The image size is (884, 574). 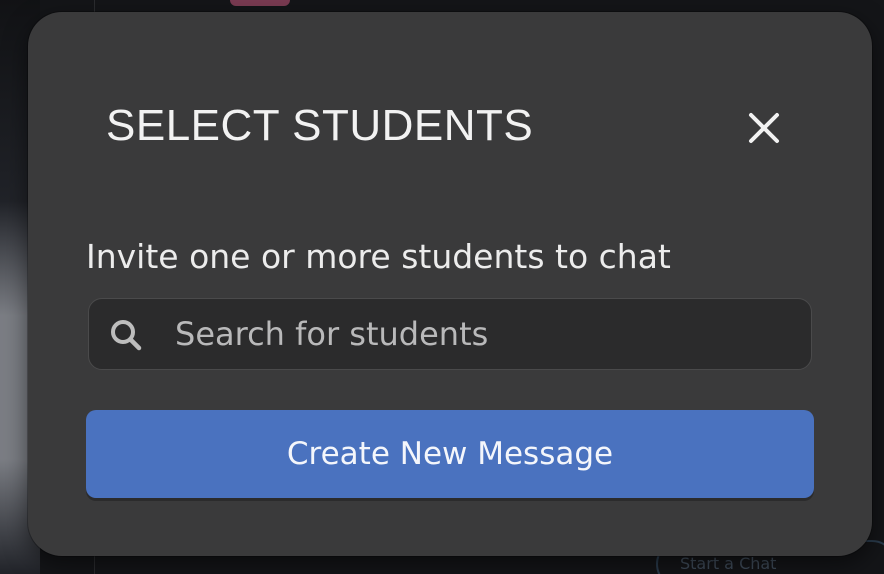 What do you see at coordinates (450, 454) in the screenshot?
I see `create-new-message-button: Create New Message` at bounding box center [450, 454].